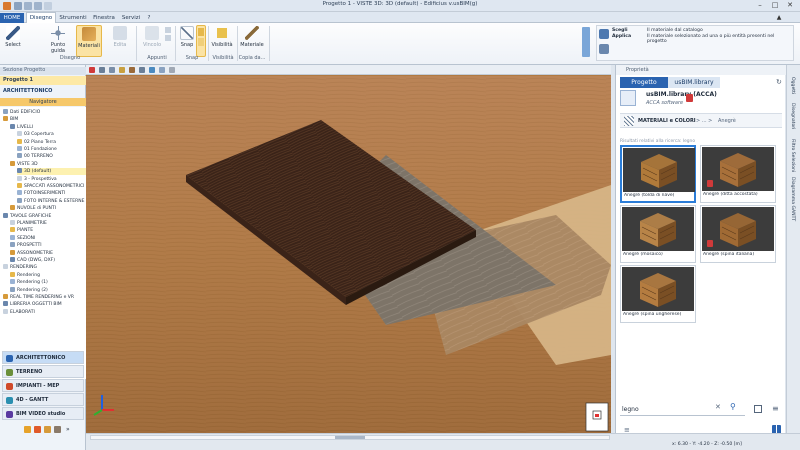 The height and width of the screenshot is (450, 800). I want to click on ribbon-scroll-handle, so click(586, 42).